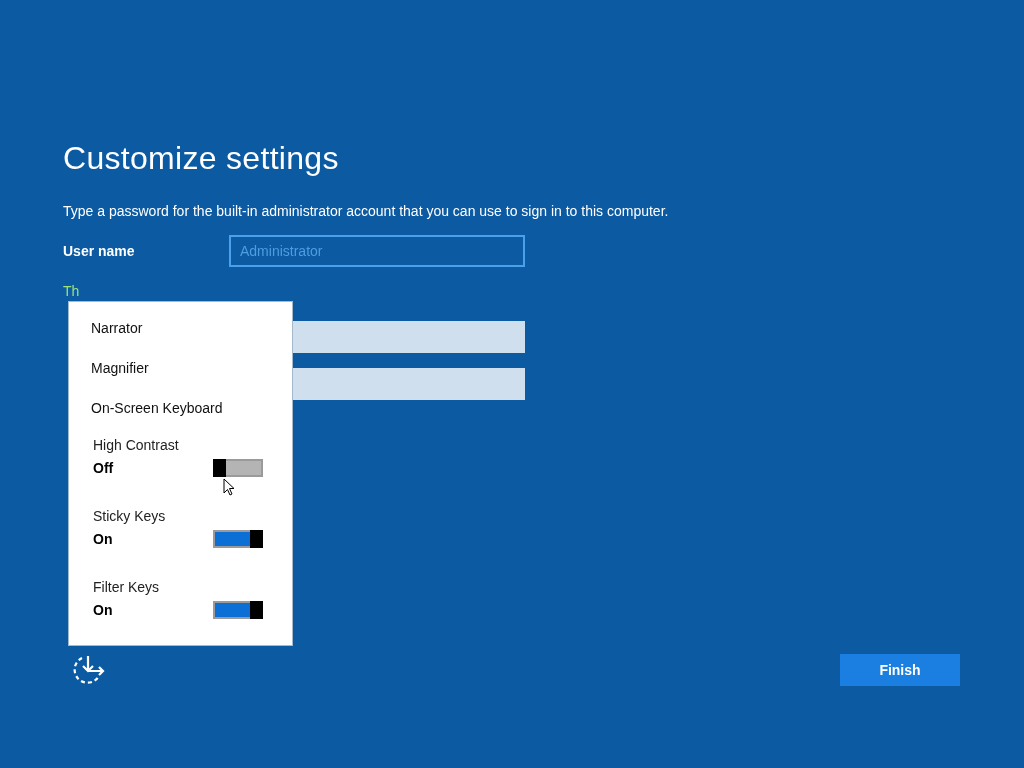  Describe the element at coordinates (230, 488) in the screenshot. I see `cursor-icon` at that location.